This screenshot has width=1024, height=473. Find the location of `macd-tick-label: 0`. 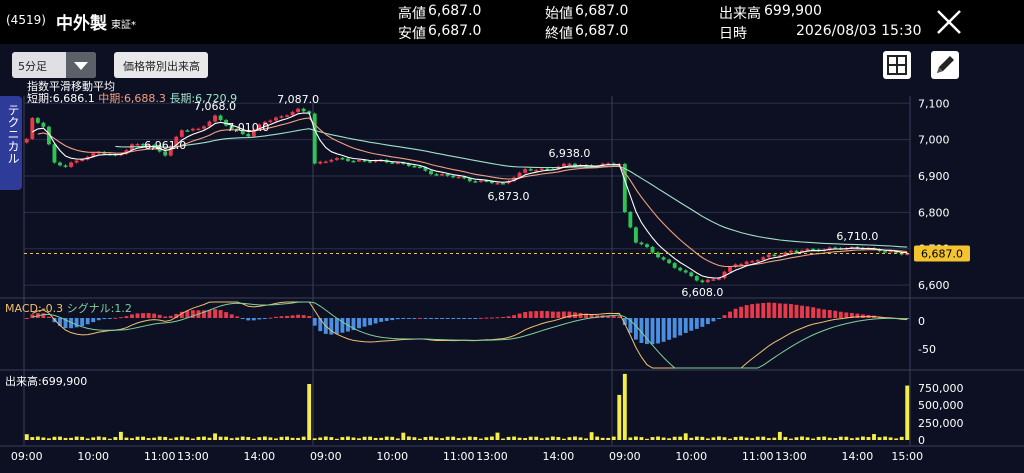

macd-tick-label: 0 is located at coordinates (921, 321).